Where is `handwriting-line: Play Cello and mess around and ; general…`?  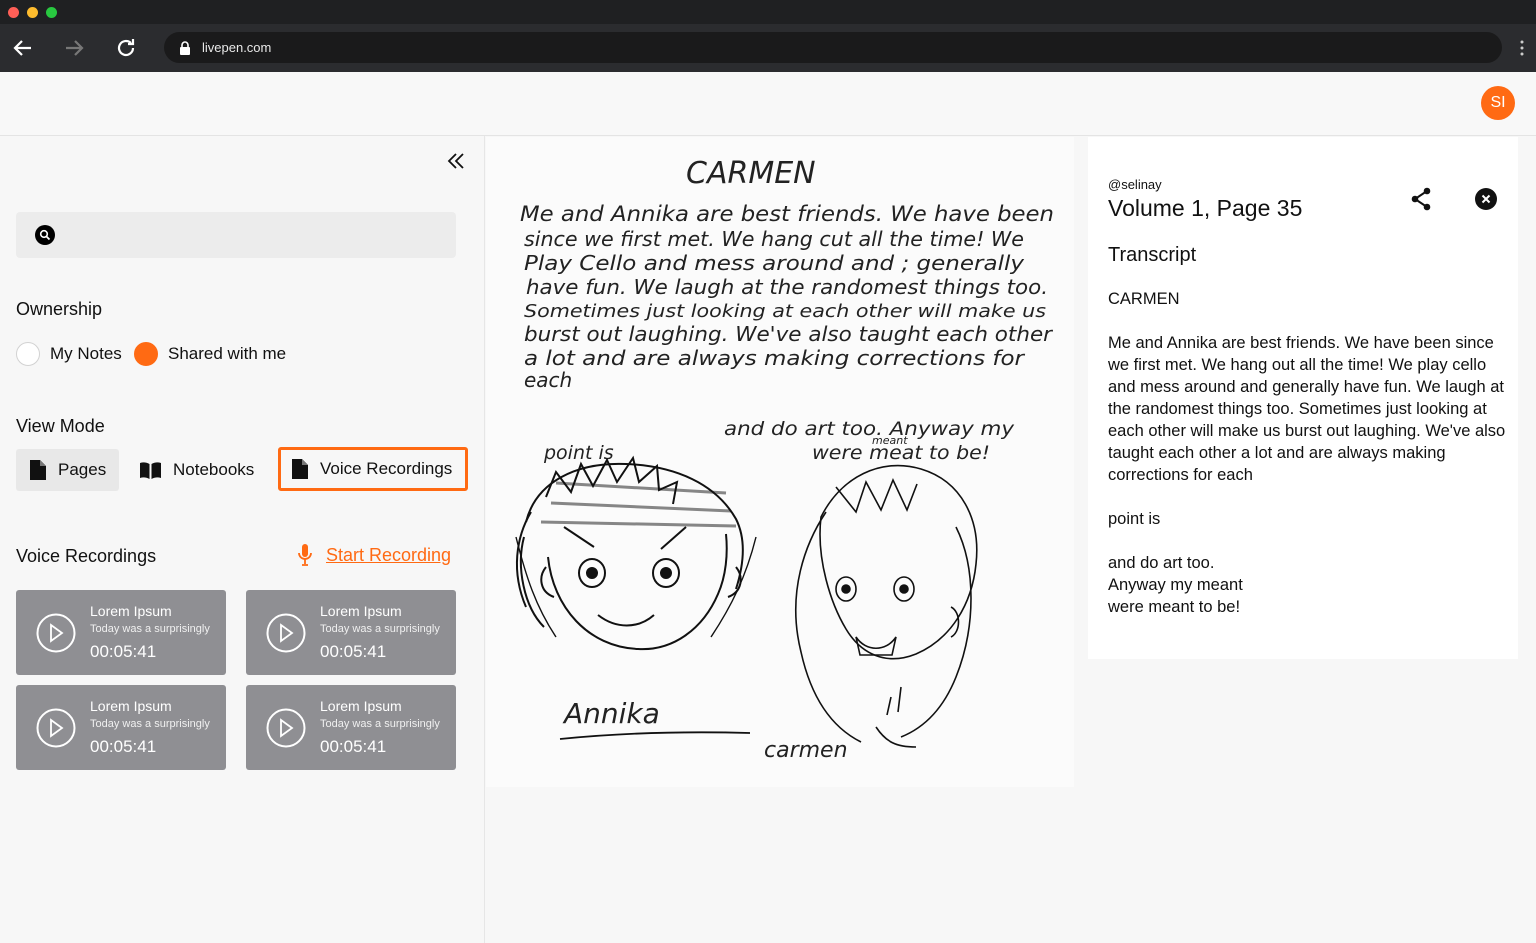
handwriting-line: Play Cello and mess around and ; general… is located at coordinates (774, 263).